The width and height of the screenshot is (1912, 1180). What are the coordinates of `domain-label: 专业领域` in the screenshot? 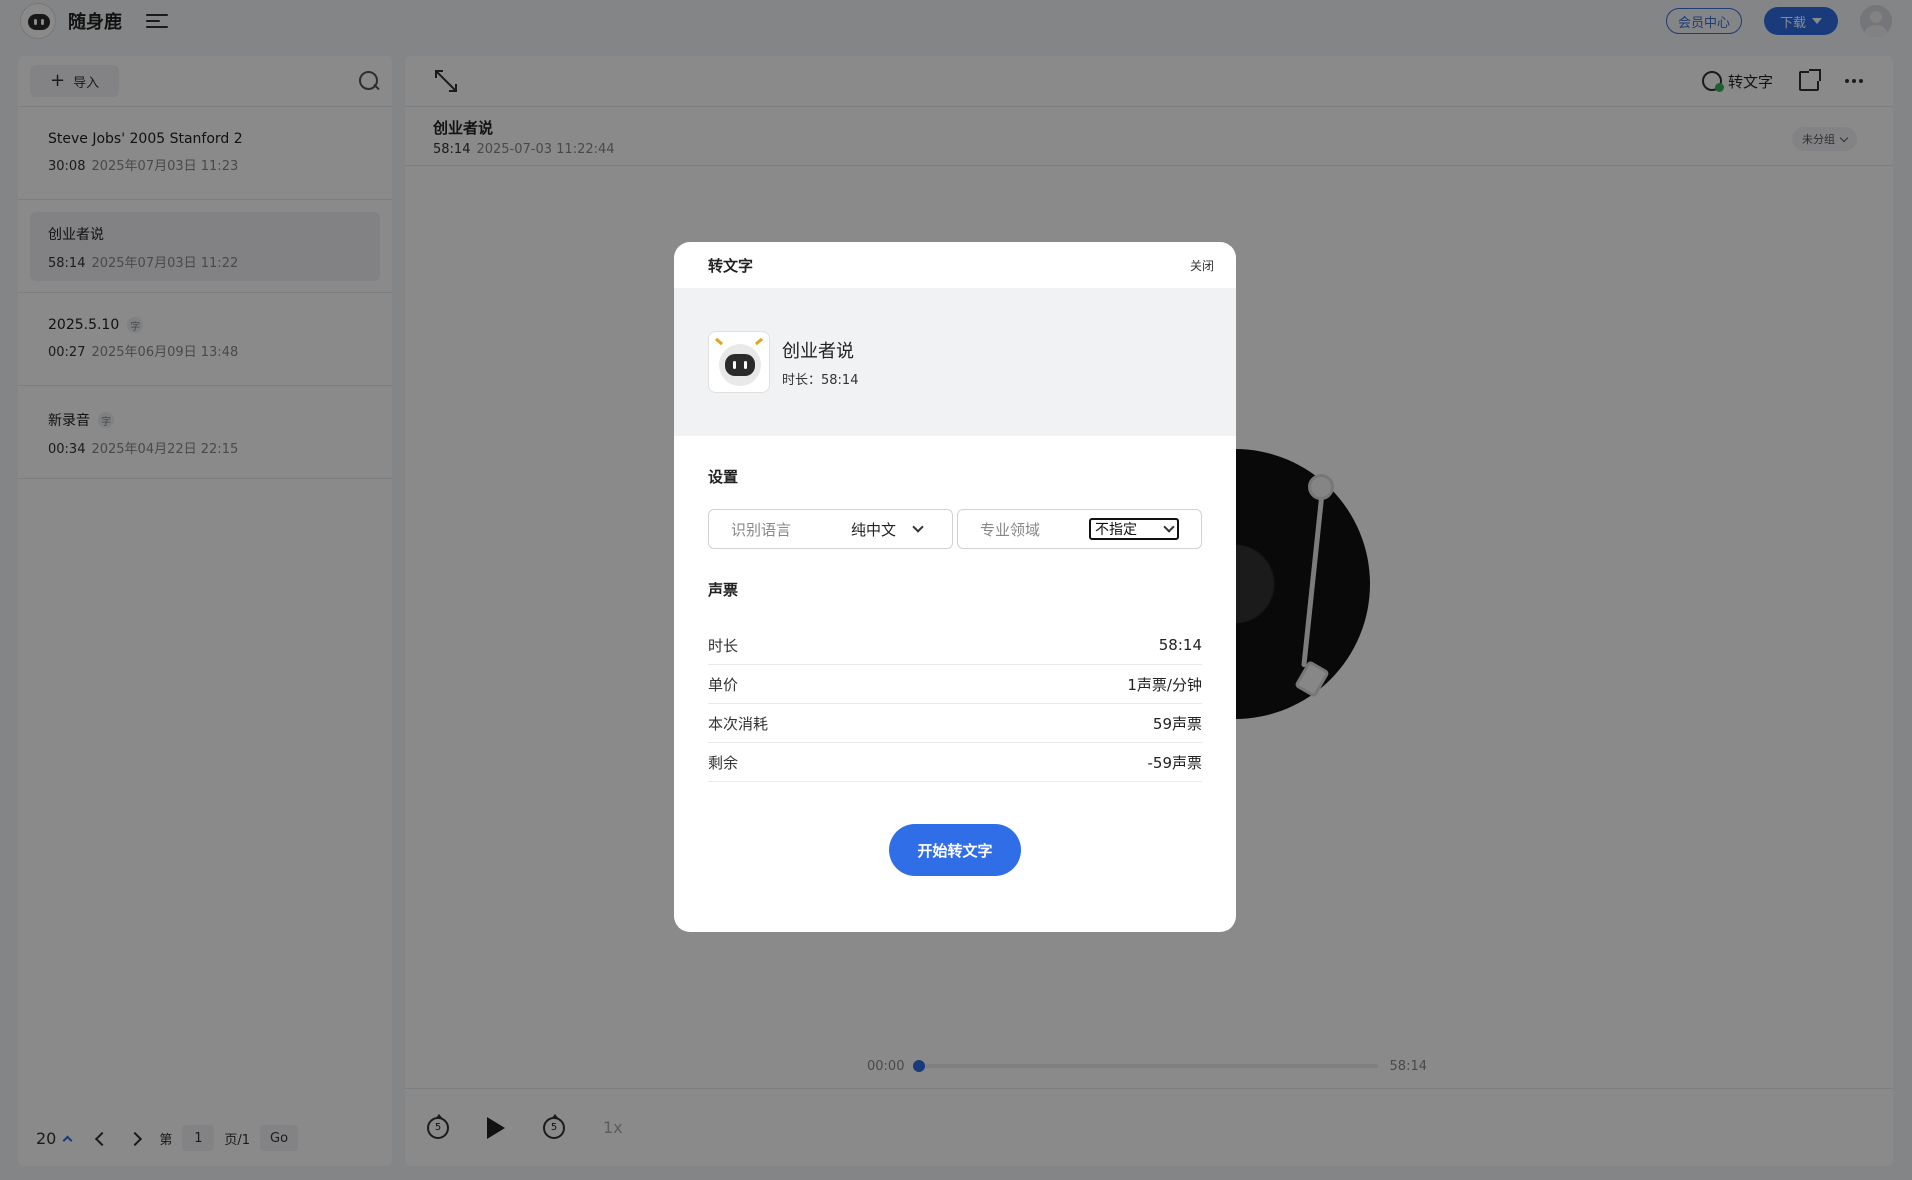 It's located at (1010, 529).